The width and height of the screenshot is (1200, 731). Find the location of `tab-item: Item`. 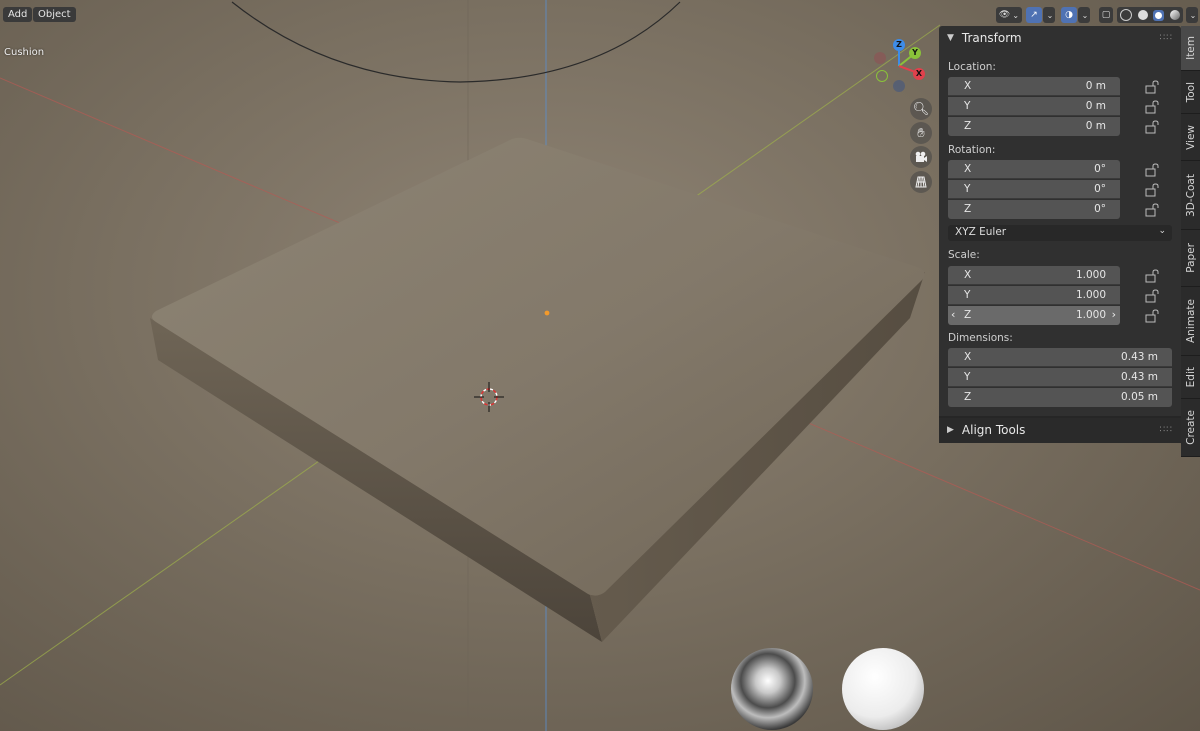

tab-item: Item is located at coordinates (1190, 48).